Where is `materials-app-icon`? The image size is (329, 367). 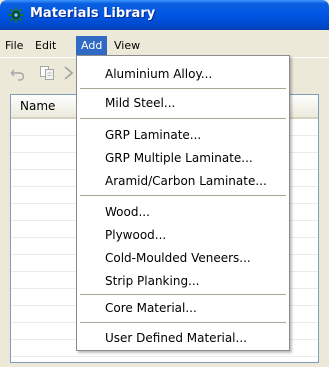 materials-app-icon is located at coordinates (16, 15).